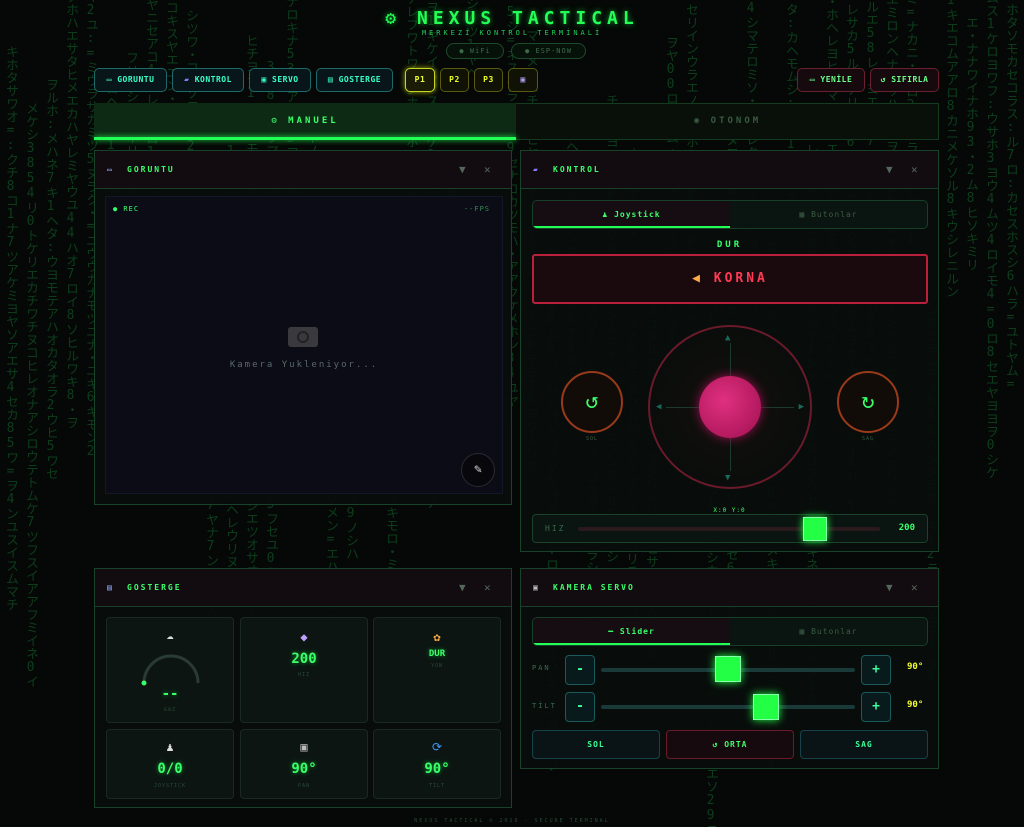 The image size is (1024, 827). I want to click on horn-icon: ◀, so click(697, 278).